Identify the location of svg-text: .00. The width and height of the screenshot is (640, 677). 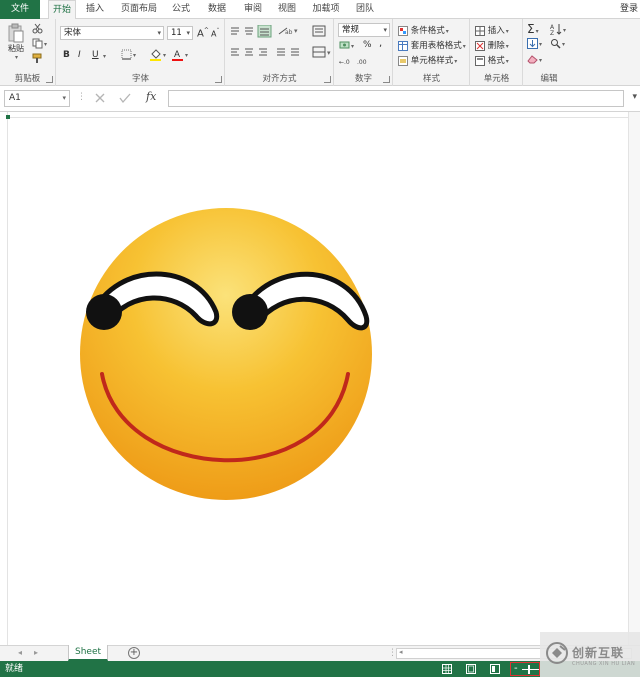
(362, 62).